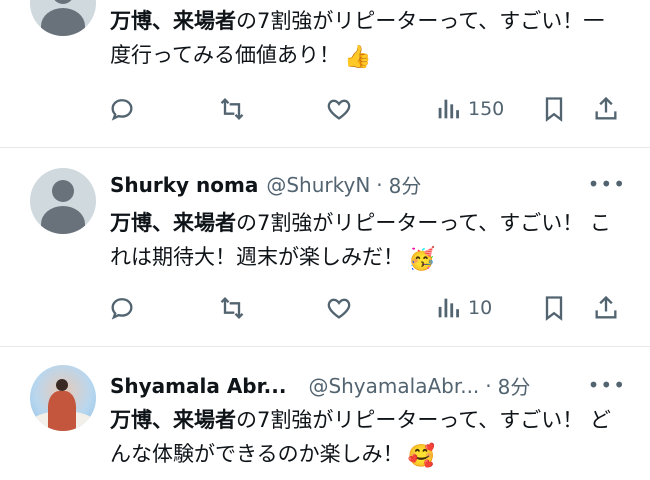 The image size is (650, 480). I want to click on tweet-header: Shurky noma @ShurkyN · 8分, so click(265, 184).